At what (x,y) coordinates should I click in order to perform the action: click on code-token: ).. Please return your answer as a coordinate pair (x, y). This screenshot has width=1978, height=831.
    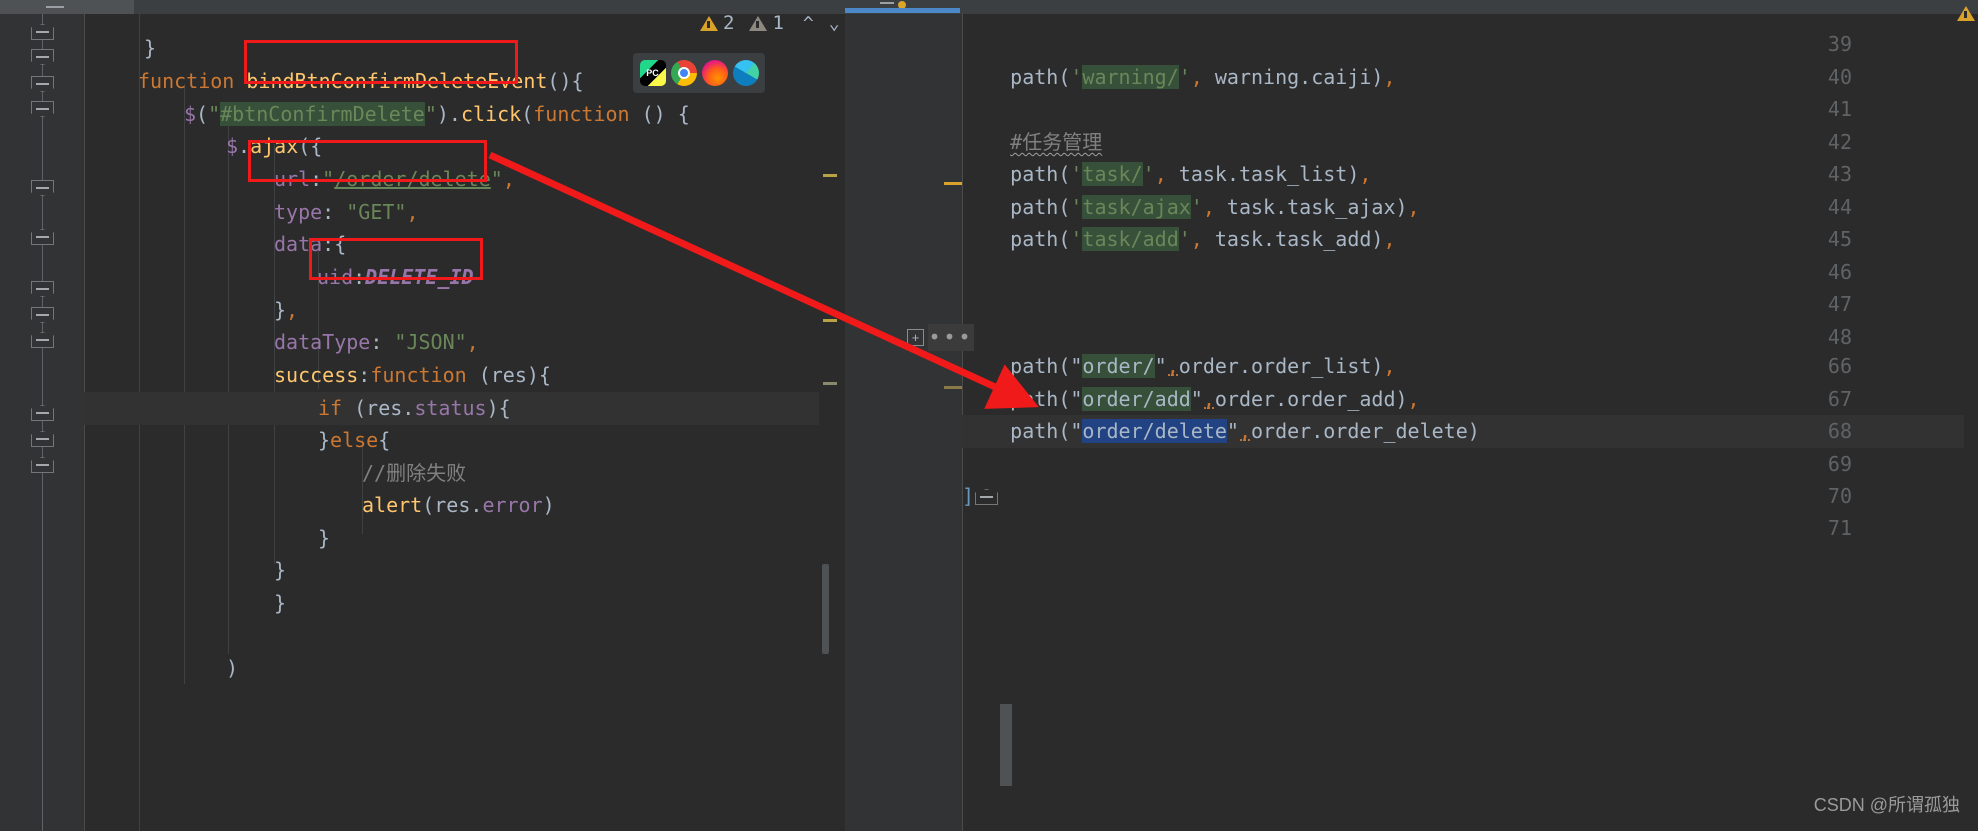
    Looking at the image, I should click on (448, 114).